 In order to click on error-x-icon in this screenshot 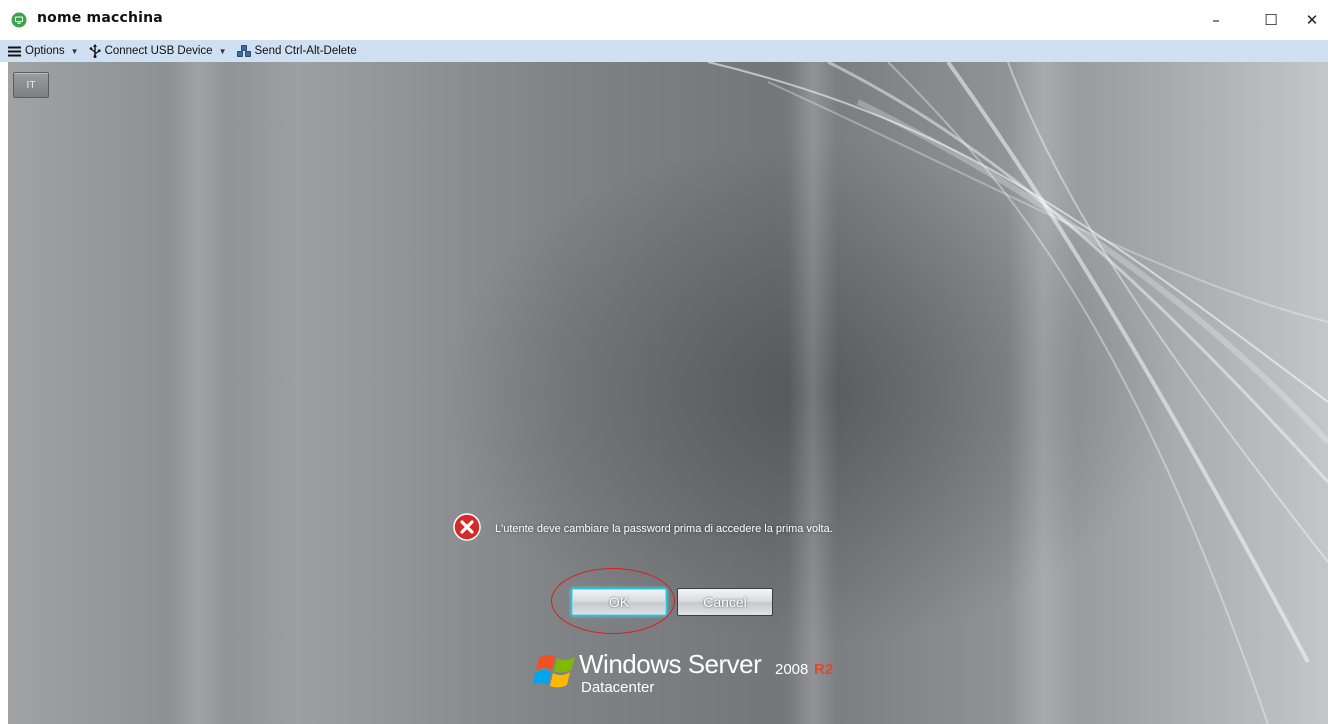, I will do `click(467, 527)`.